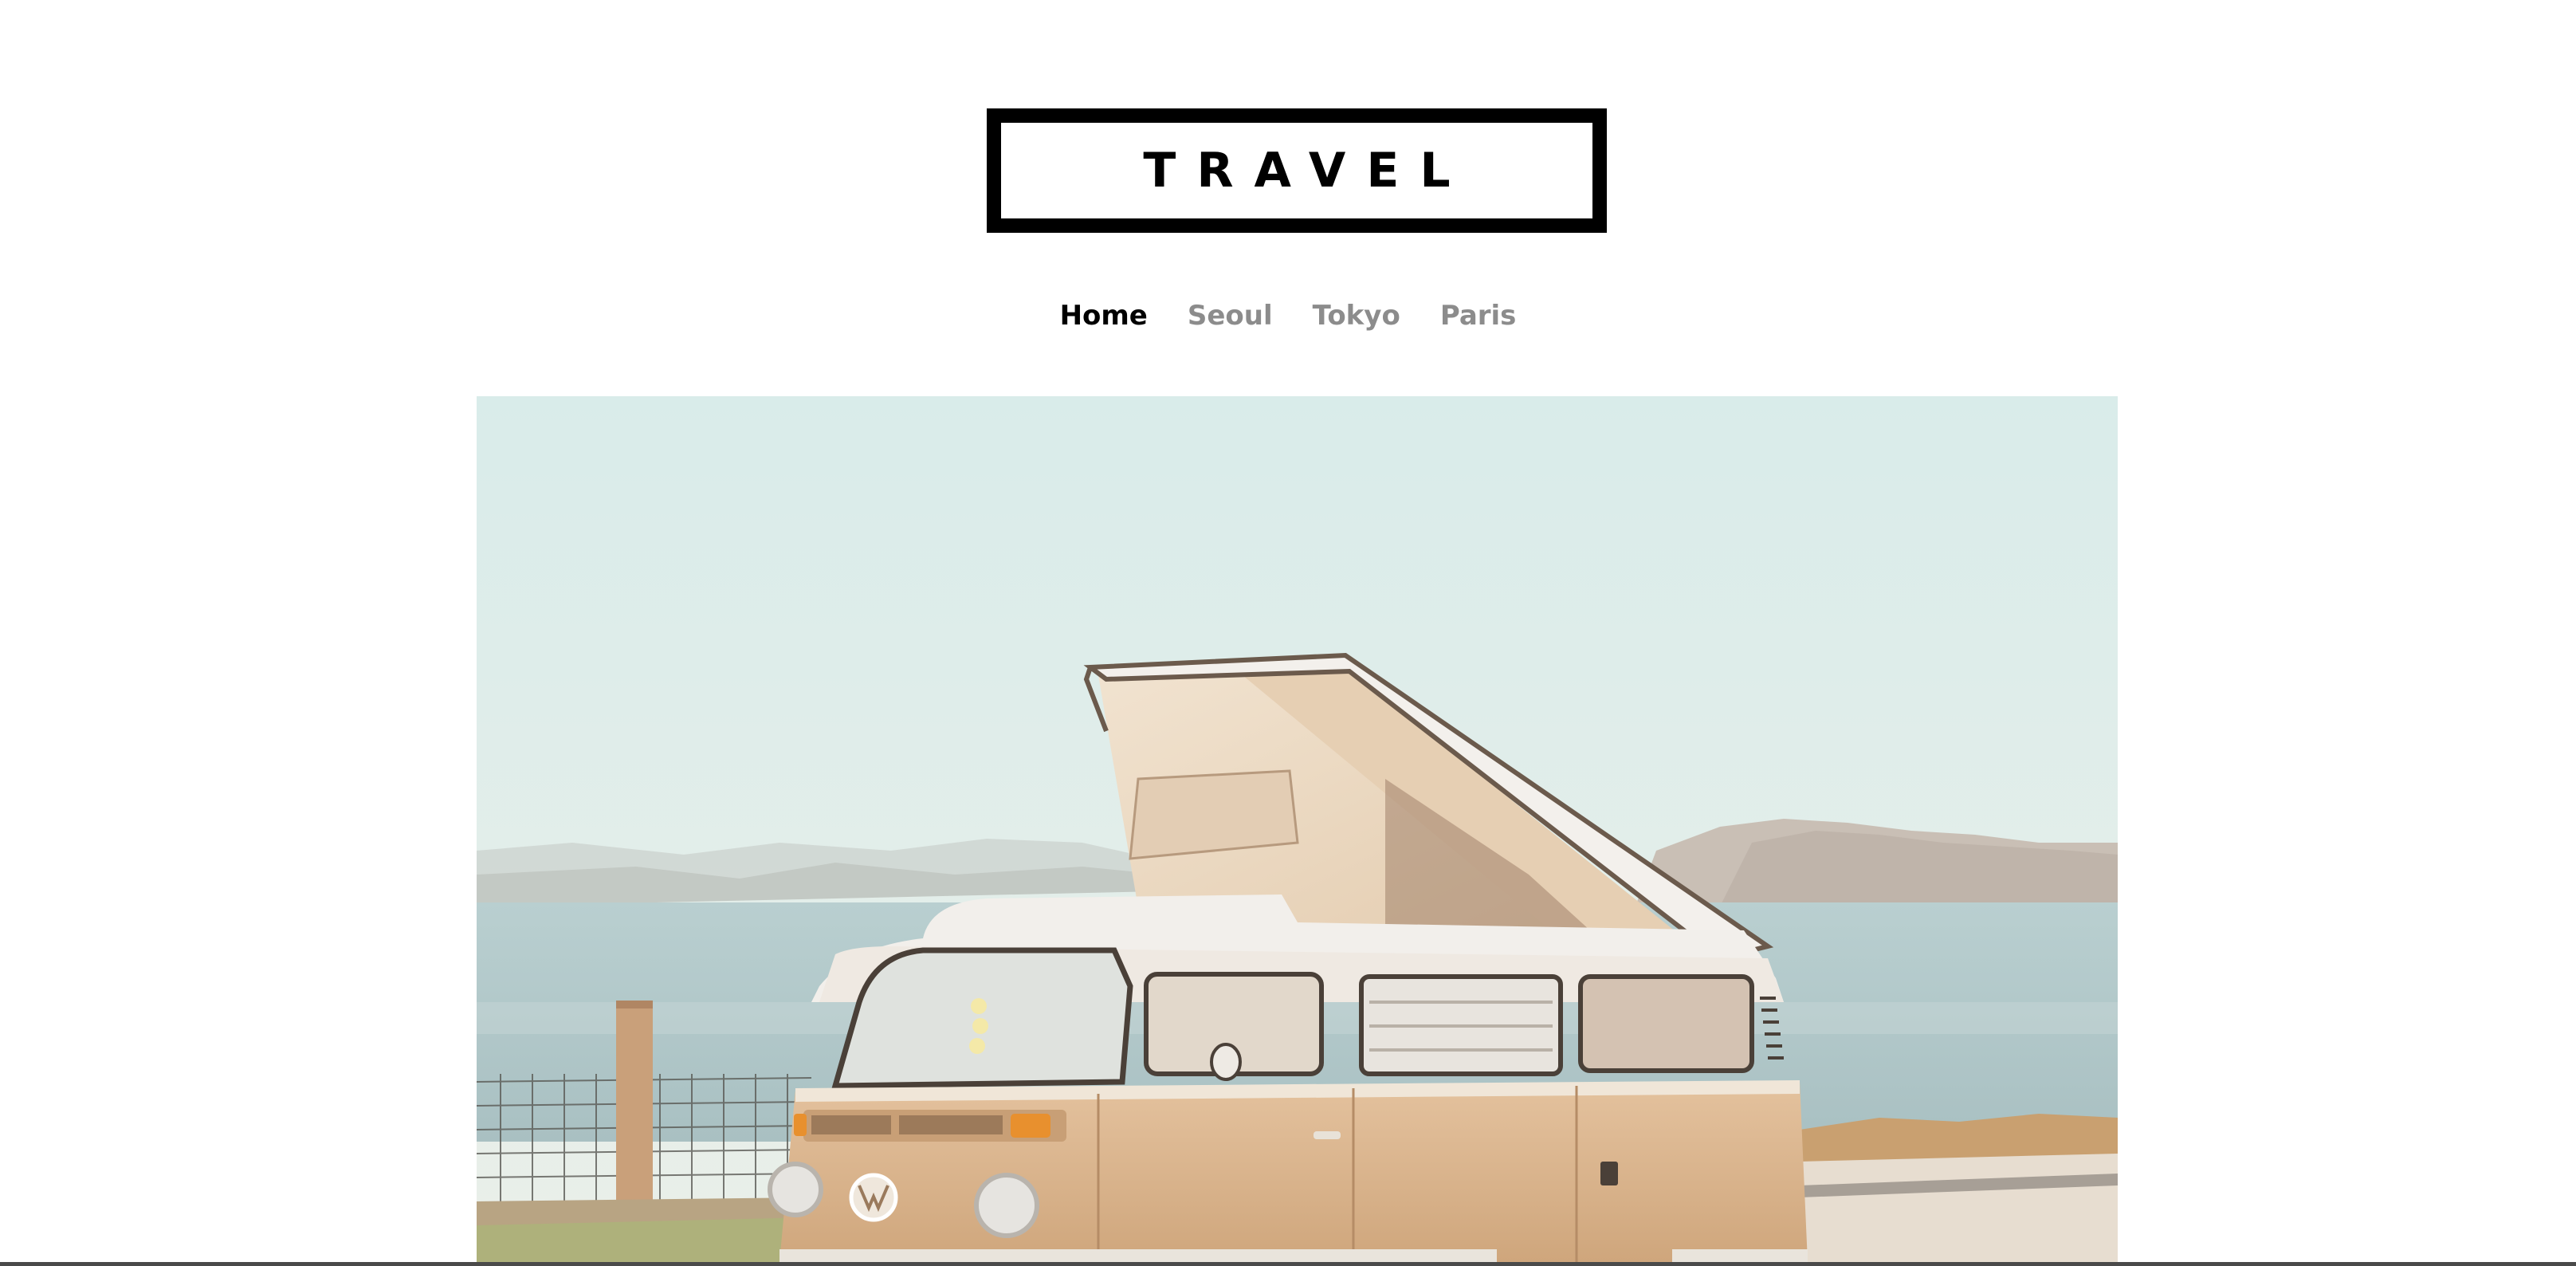 This screenshot has width=2576, height=1266. I want to click on bottom-edge, so click(1288, 1264).